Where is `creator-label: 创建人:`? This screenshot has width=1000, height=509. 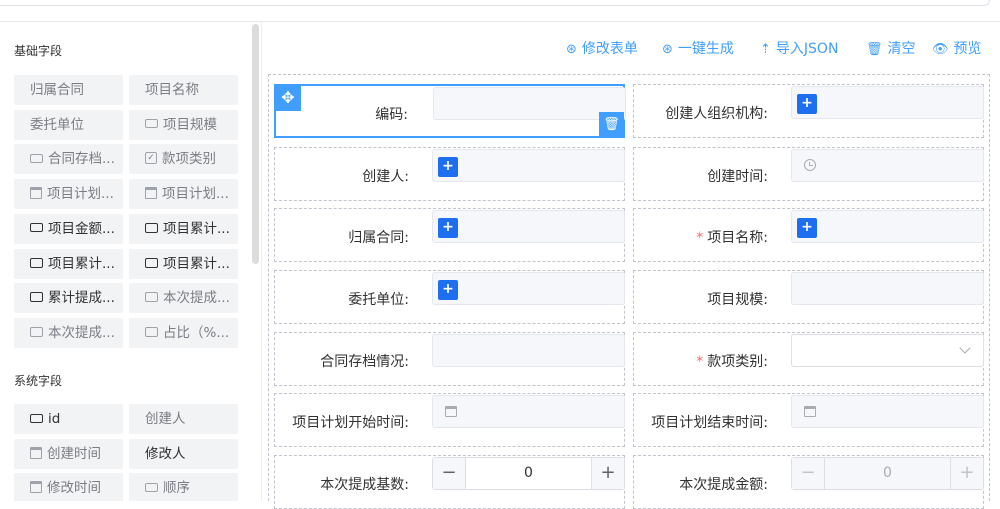 creator-label: 创建人: is located at coordinates (385, 177).